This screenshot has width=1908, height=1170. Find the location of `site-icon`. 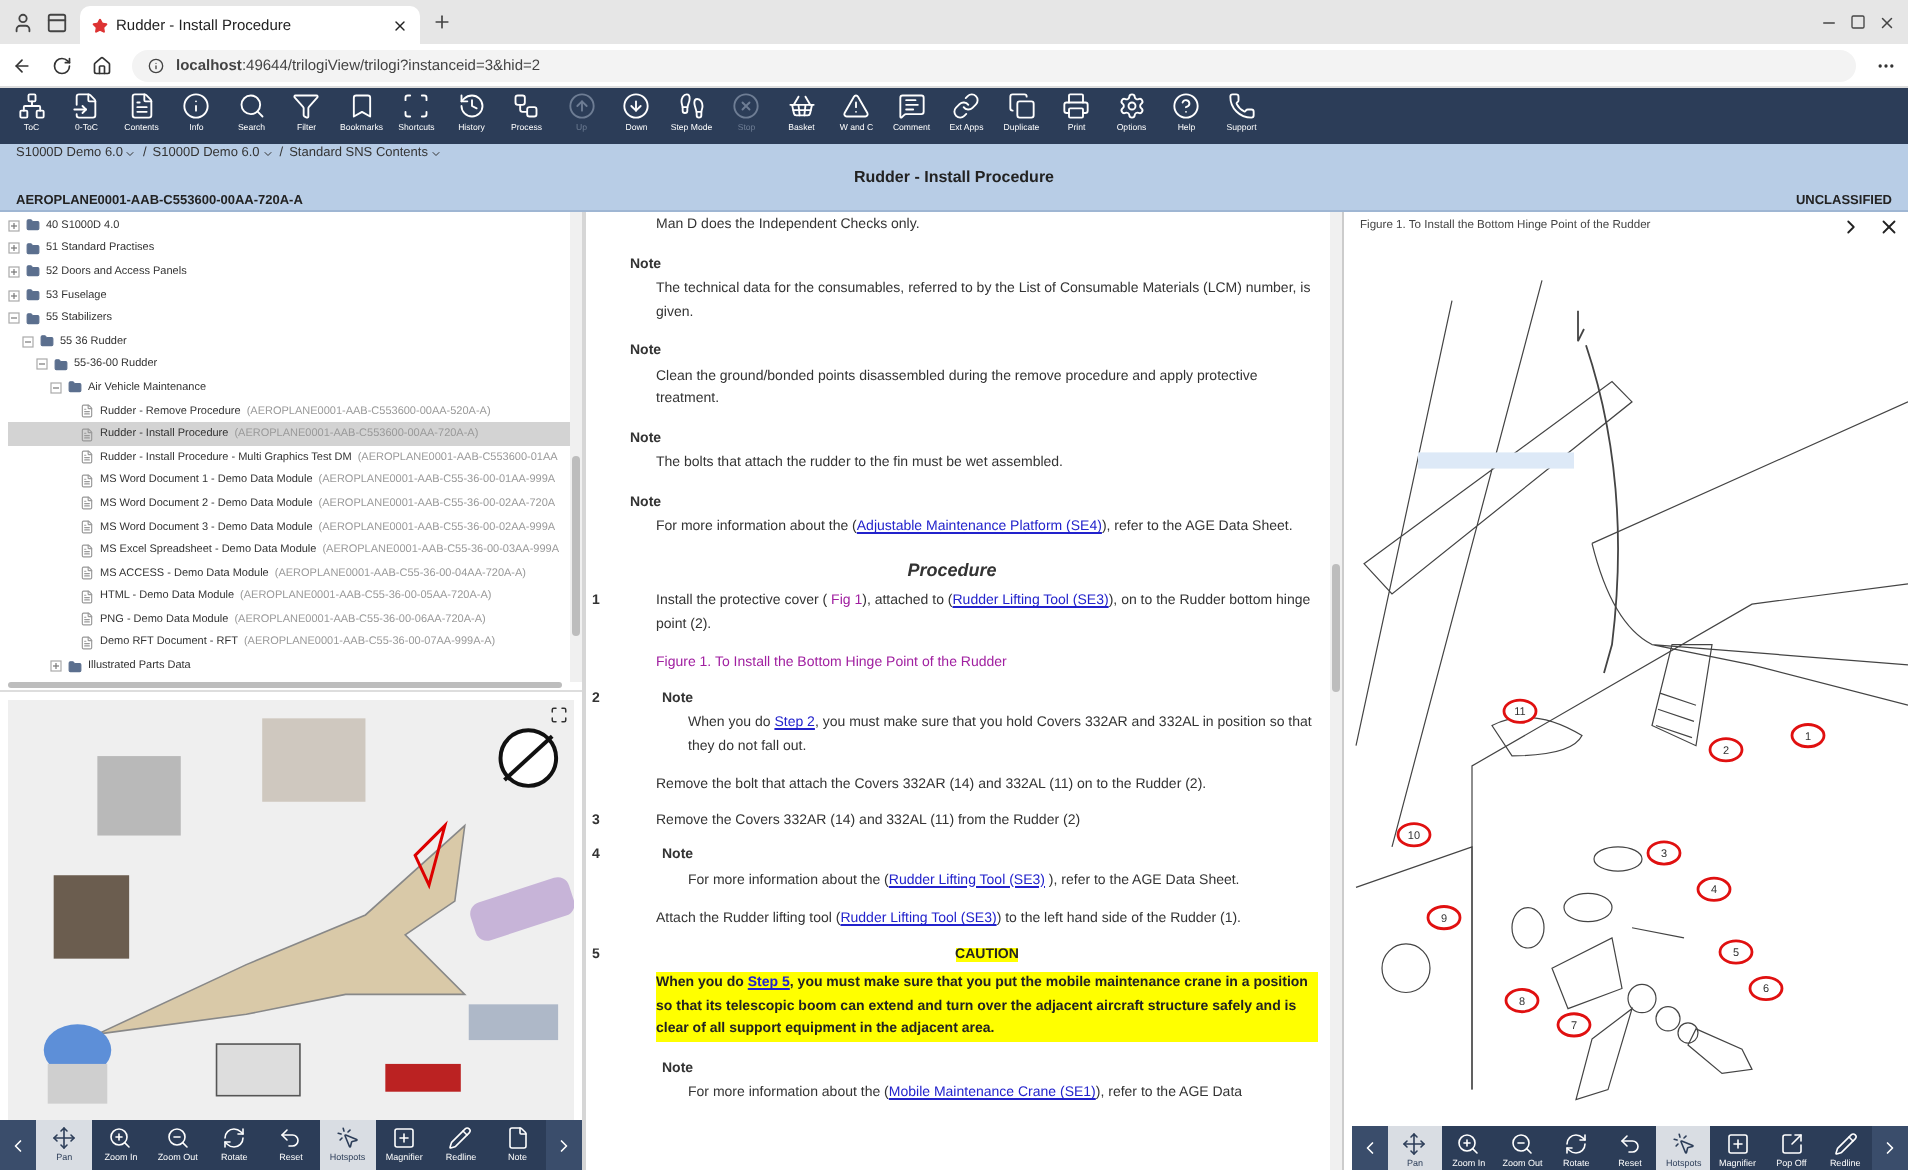

site-icon is located at coordinates (100, 25).